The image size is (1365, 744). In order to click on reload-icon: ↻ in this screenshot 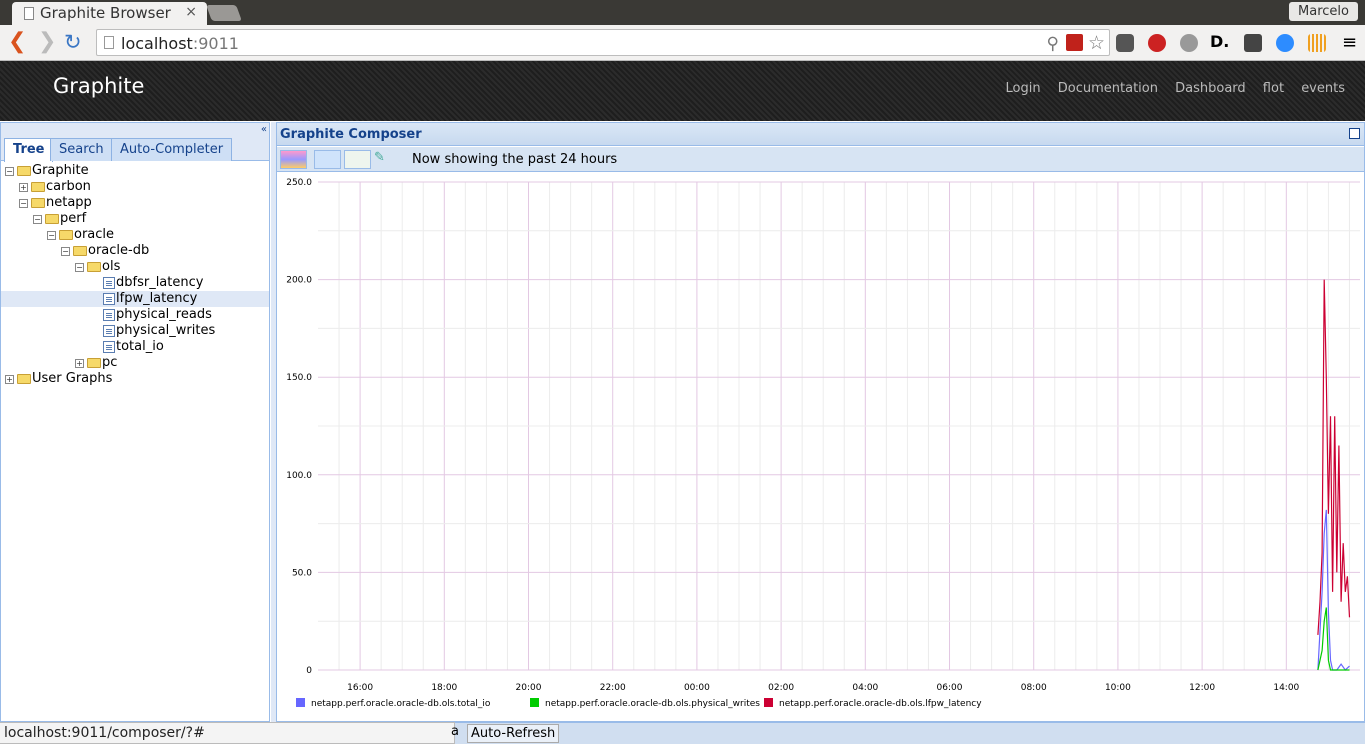, I will do `click(73, 42)`.